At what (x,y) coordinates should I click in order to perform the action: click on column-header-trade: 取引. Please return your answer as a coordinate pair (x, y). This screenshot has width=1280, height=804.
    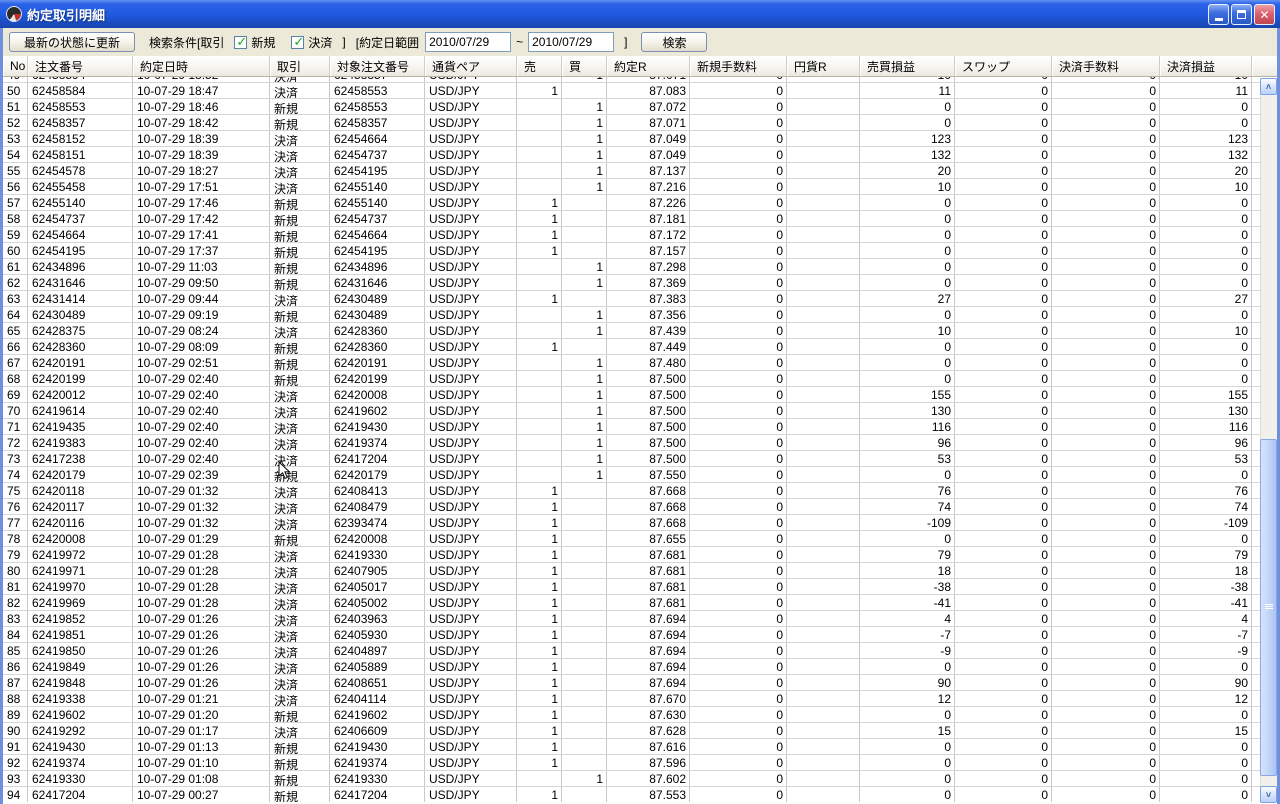
    Looking at the image, I should click on (300, 66).